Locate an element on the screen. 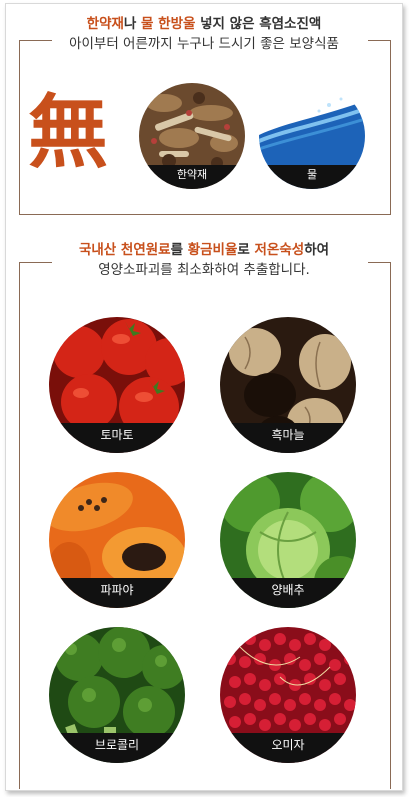 This screenshot has width=409, height=797. section1-line1-seg: 나 is located at coordinates (132, 24).